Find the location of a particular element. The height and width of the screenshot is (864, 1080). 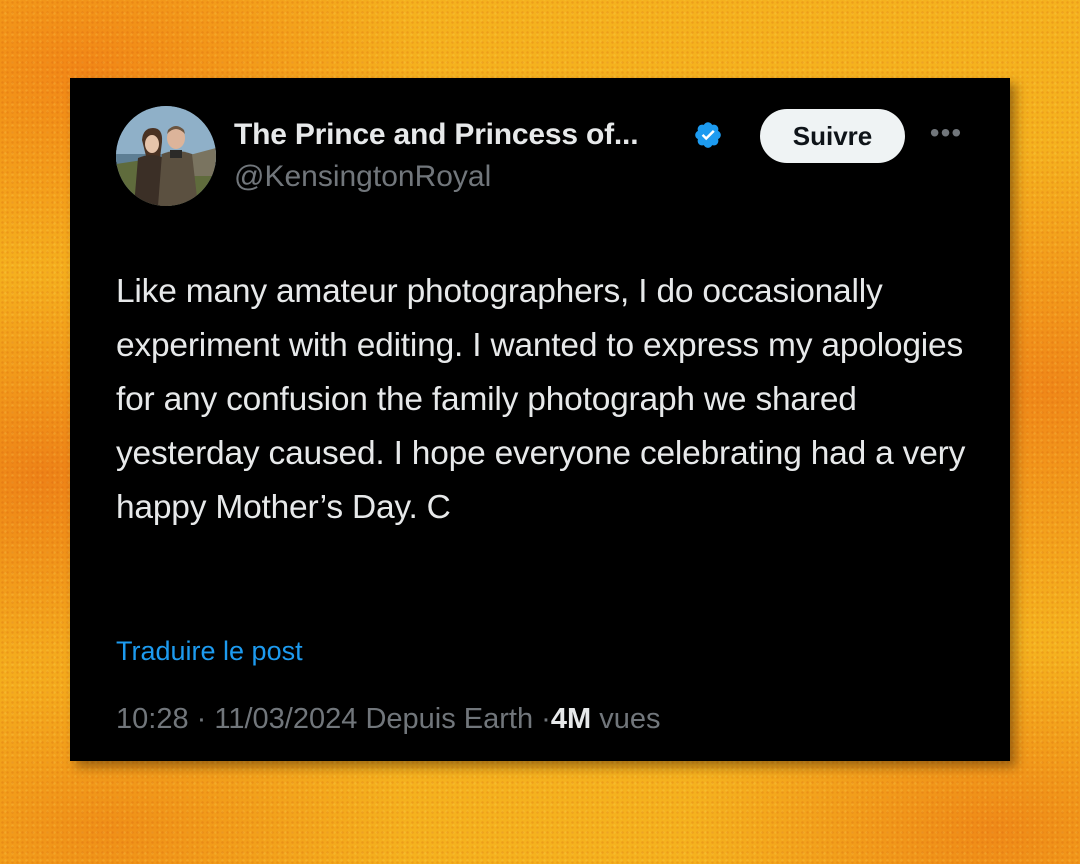

verified-badge-icon is located at coordinates (708, 135).